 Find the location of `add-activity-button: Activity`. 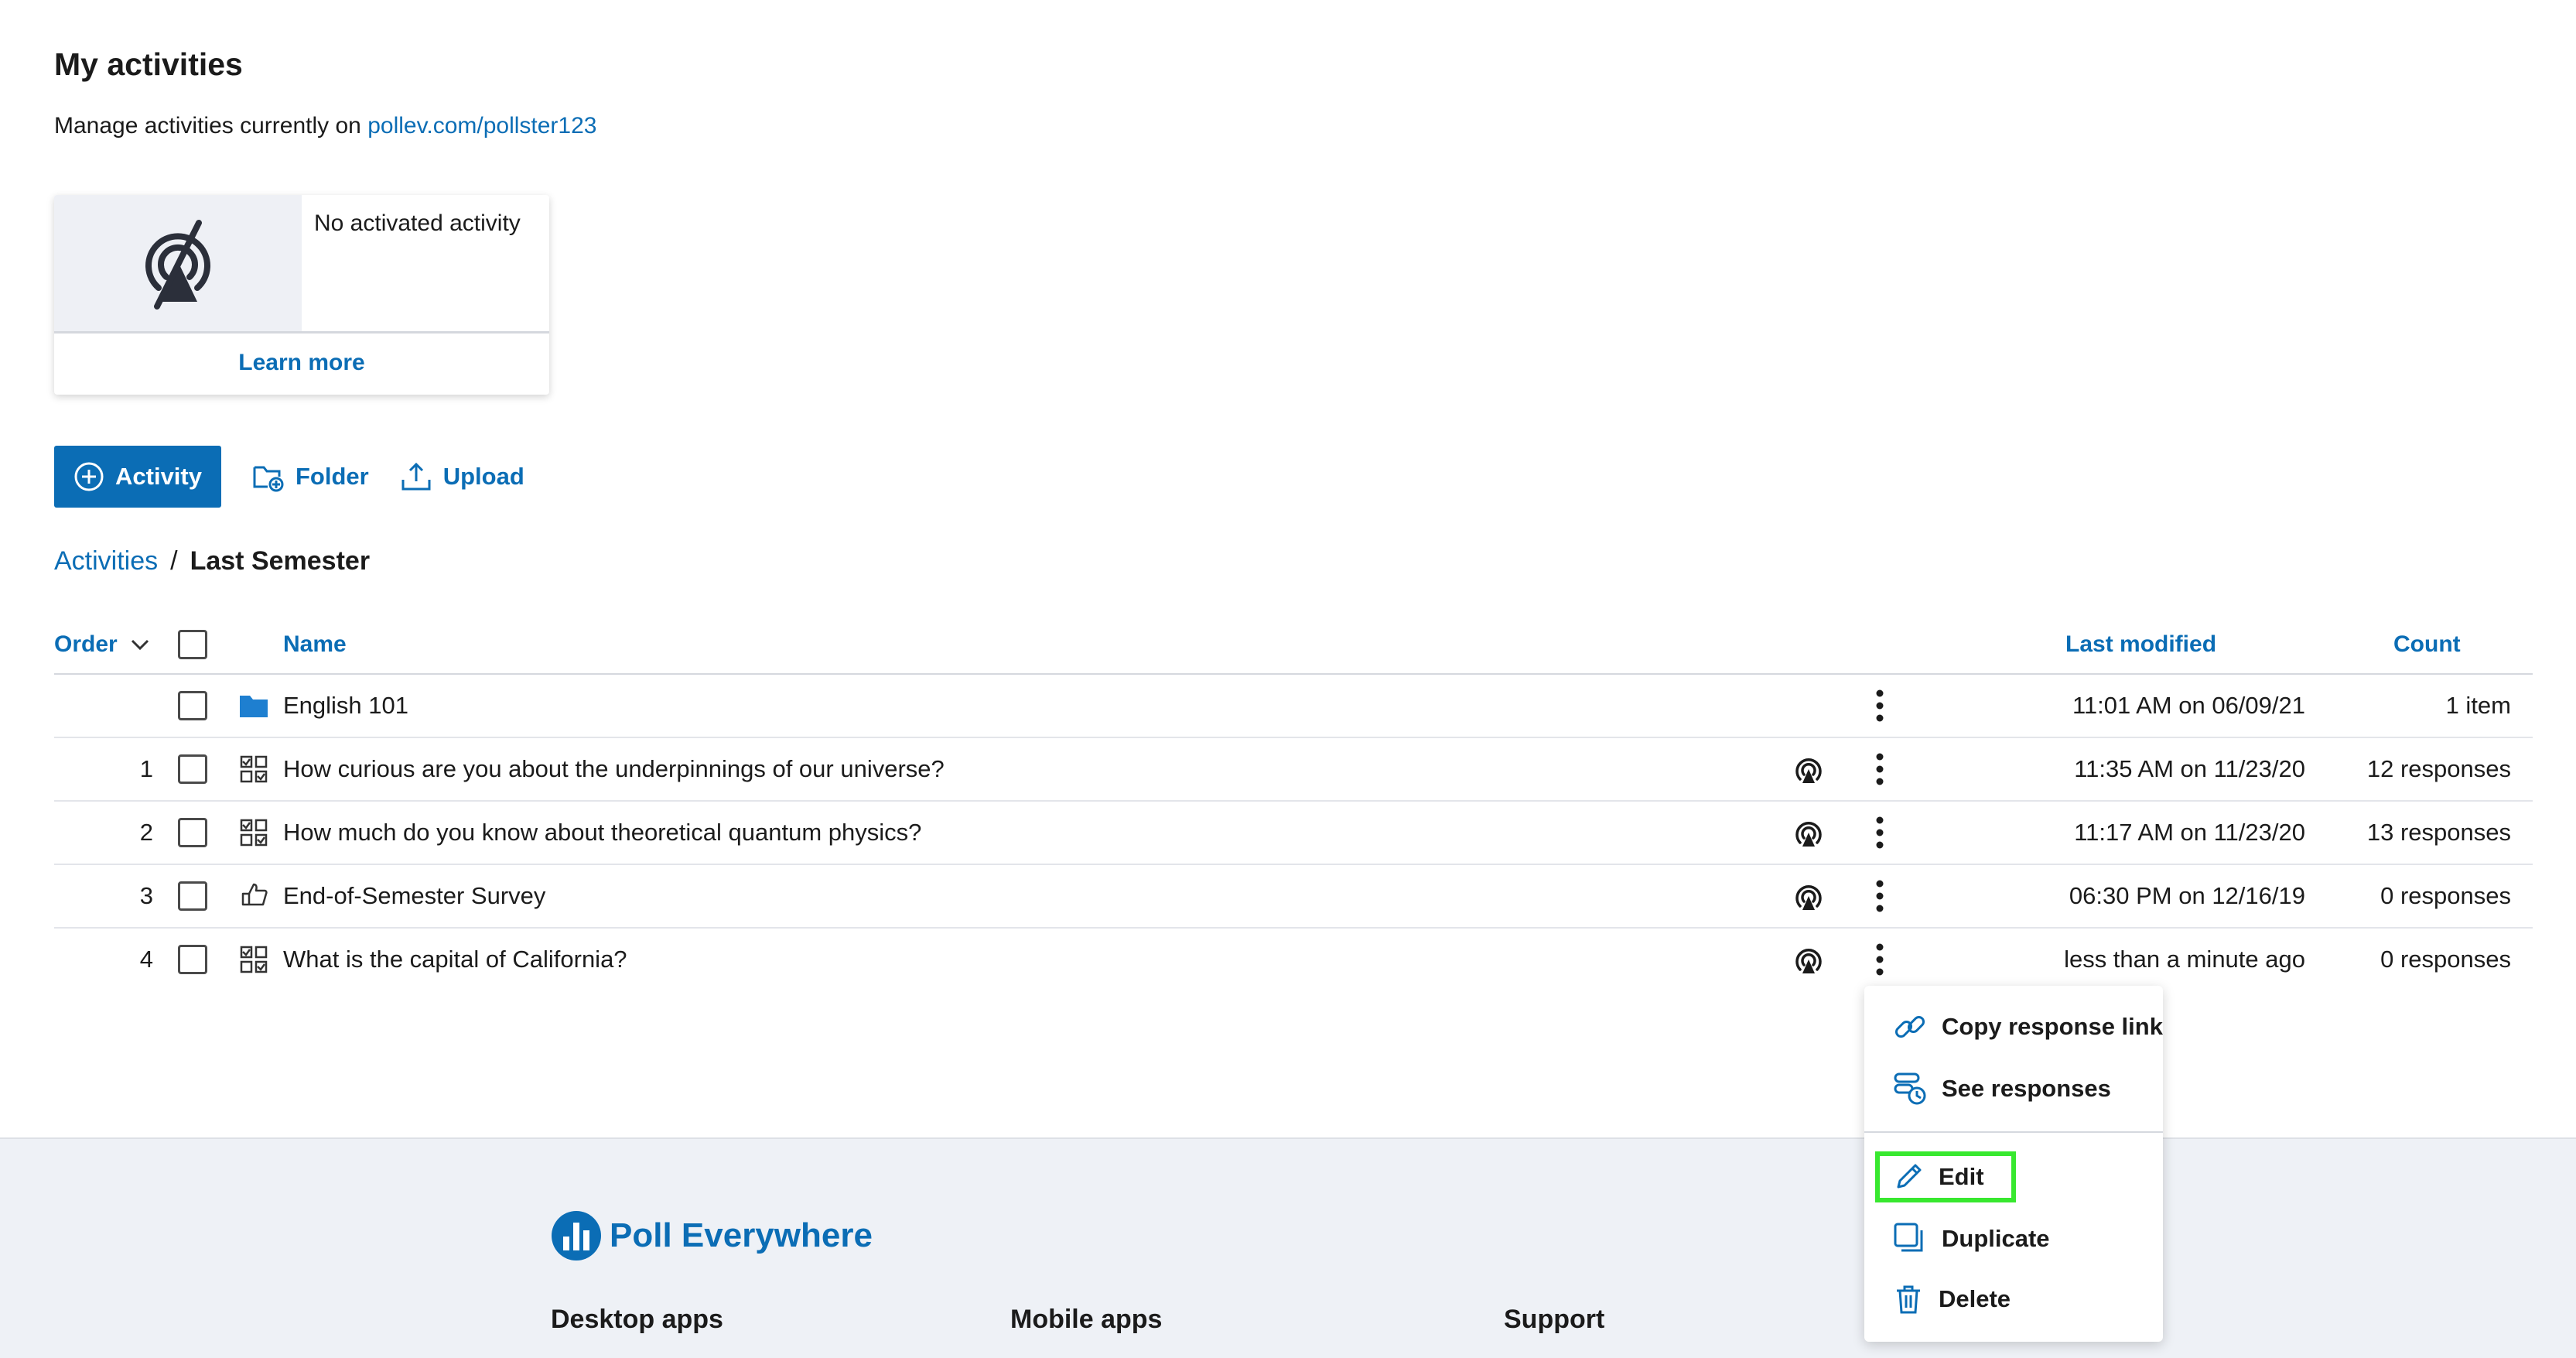

add-activity-button: Activity is located at coordinates (137, 477).